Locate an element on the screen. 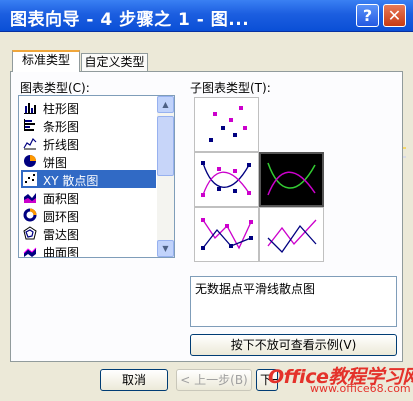 This screenshot has width=413, height=401. tab-standard-types: 标准类型 is located at coordinates (46, 61).